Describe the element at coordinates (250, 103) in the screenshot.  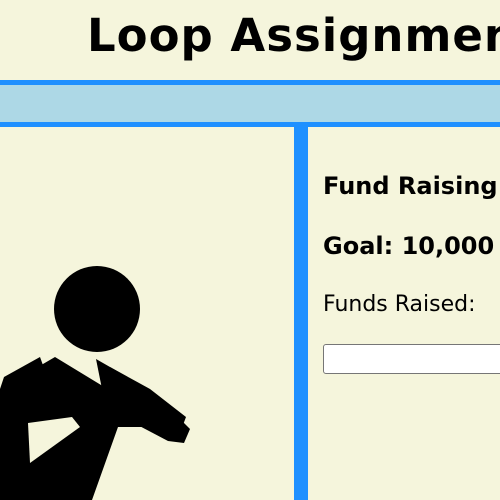
I see `nav-bar` at that location.